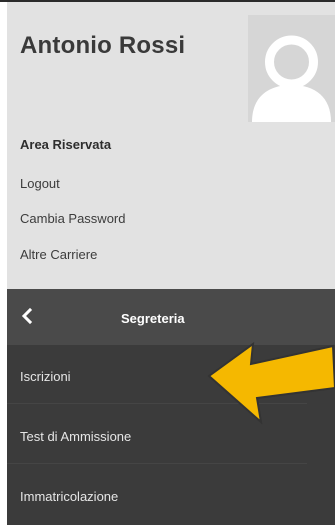 Image resolution: width=335 pixels, height=525 pixels. What do you see at coordinates (103, 45) in the screenshot?
I see `user-name: Antonio Rossi` at bounding box center [103, 45].